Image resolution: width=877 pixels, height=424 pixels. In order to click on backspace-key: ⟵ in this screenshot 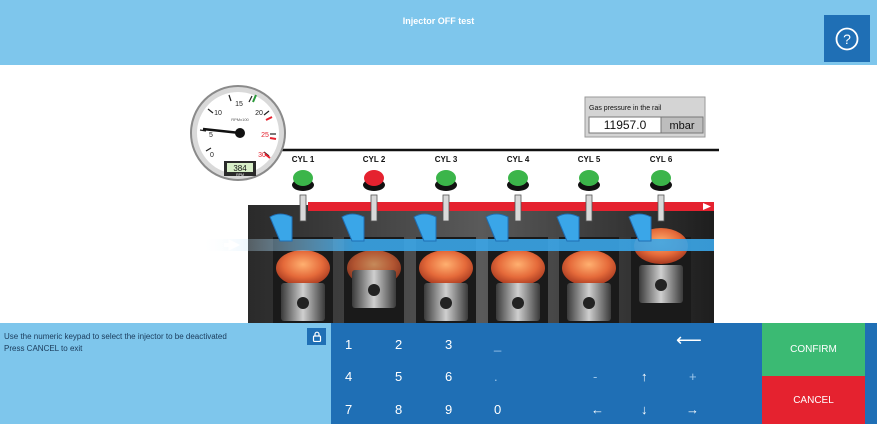, I will do `click(696, 340)`.